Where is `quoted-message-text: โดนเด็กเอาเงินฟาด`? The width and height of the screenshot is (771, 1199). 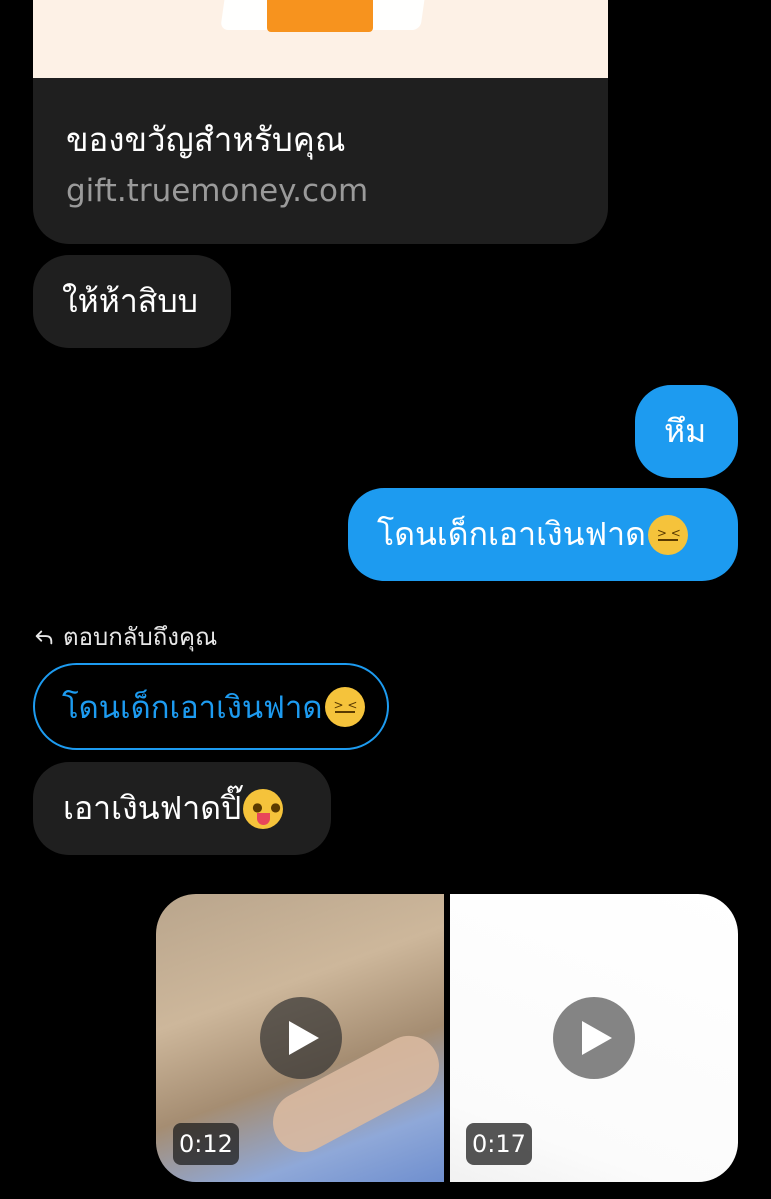
quoted-message-text: โดนเด็กเอาเงินฟาด is located at coordinates (192, 707).